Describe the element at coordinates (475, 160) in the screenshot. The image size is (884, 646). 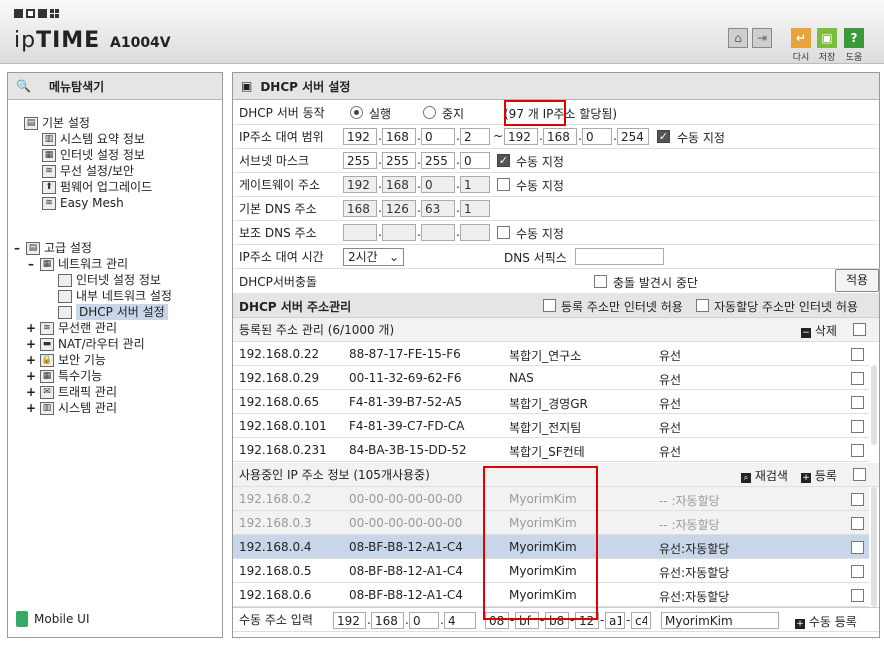
I see `subnet-octet4` at that location.